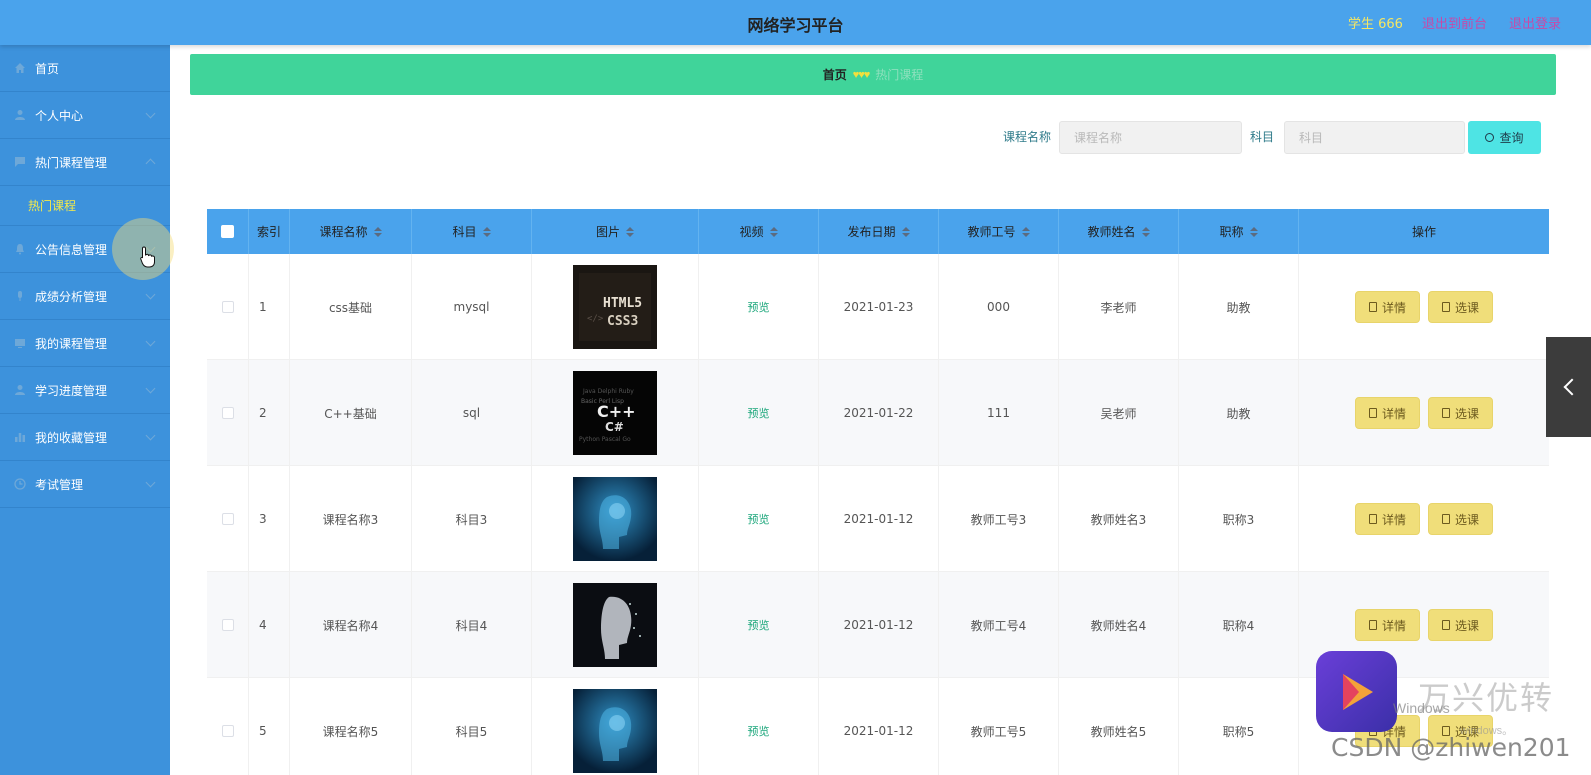 The height and width of the screenshot is (775, 1591). What do you see at coordinates (1424, 519) in the screenshot?
I see `actions-cell: 详情 选课` at bounding box center [1424, 519].